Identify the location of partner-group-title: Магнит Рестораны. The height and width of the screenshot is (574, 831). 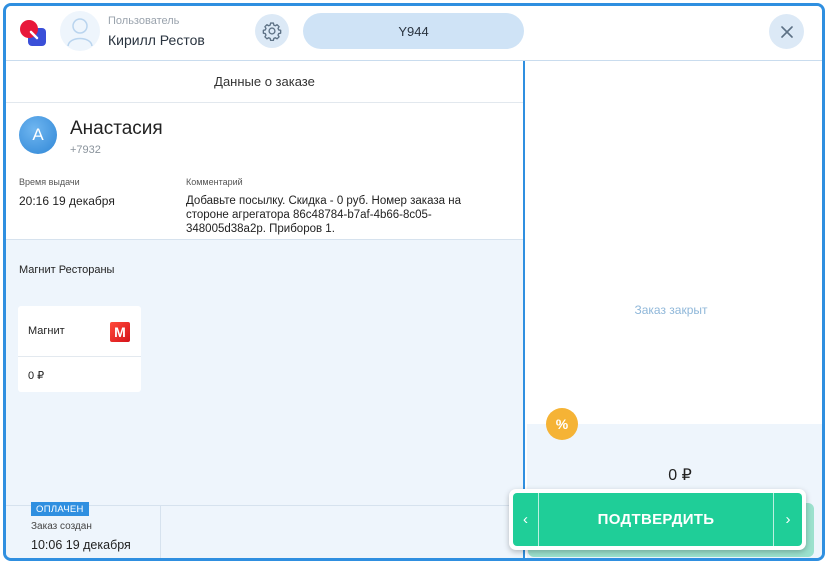
(67, 270).